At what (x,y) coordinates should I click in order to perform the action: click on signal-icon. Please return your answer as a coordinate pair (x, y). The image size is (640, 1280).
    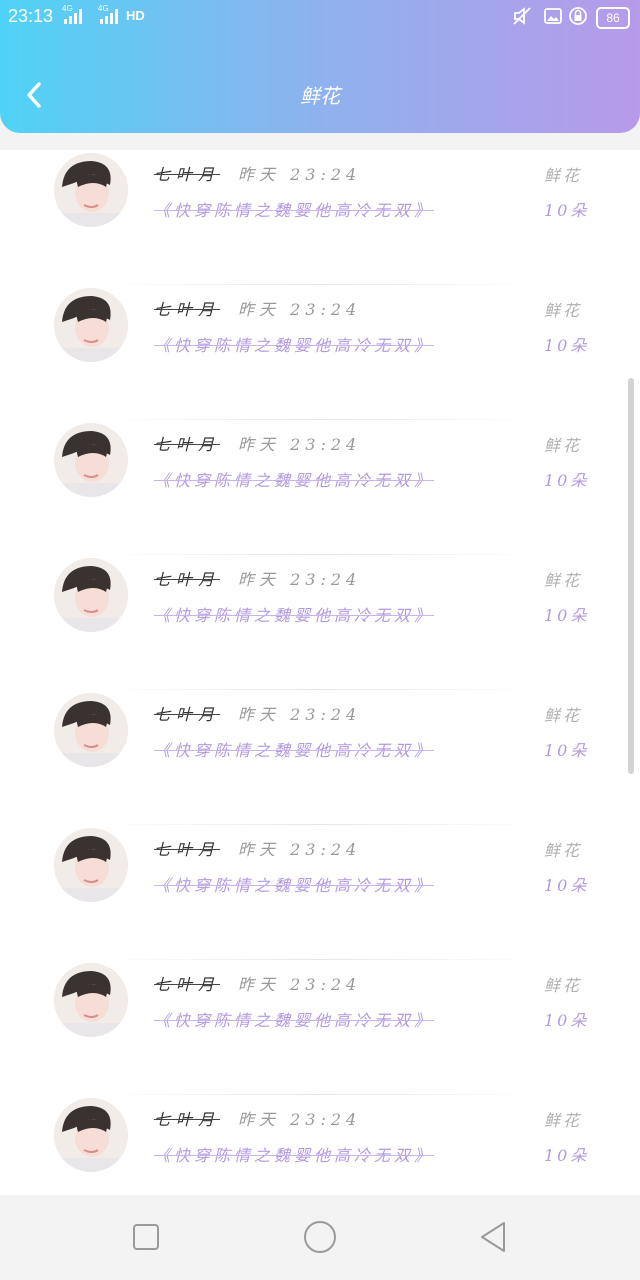
    Looking at the image, I should click on (73, 16).